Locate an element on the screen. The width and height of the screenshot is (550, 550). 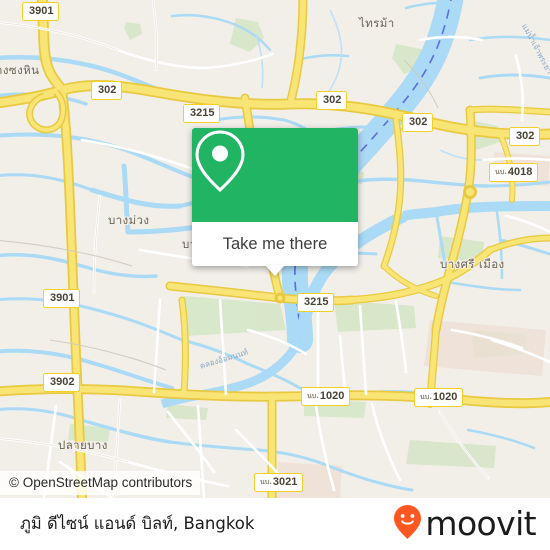
callout-label-area: Take me there is located at coordinates (275, 249).